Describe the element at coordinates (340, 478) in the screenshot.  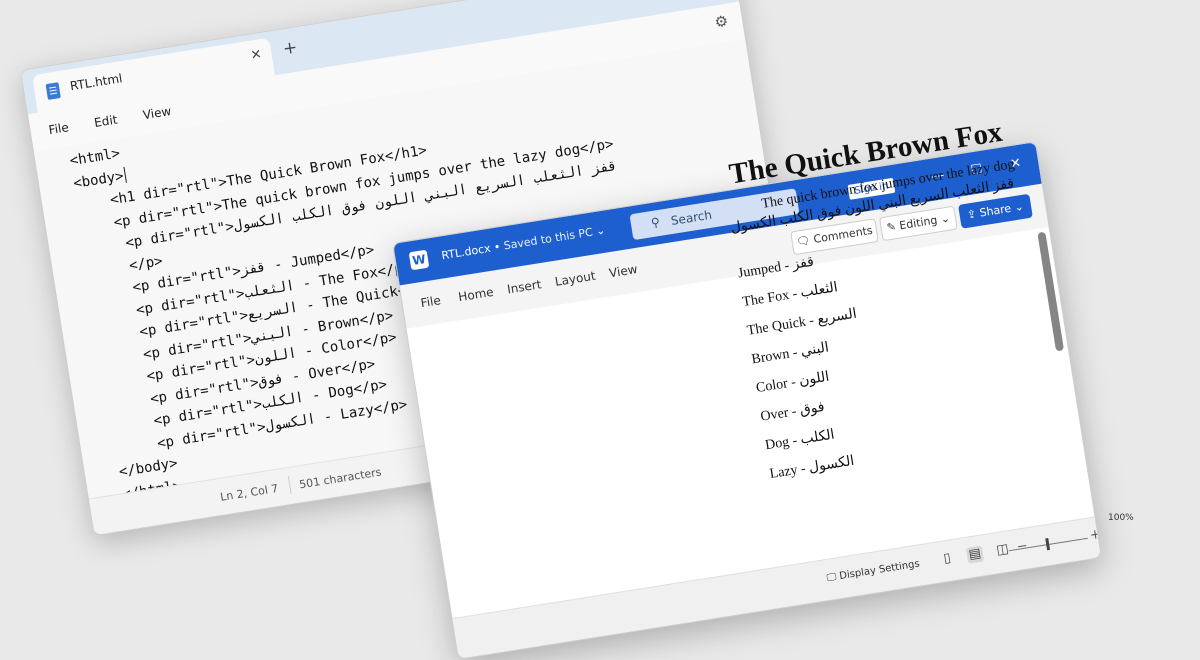
I see `character-count: 501 characters` at that location.